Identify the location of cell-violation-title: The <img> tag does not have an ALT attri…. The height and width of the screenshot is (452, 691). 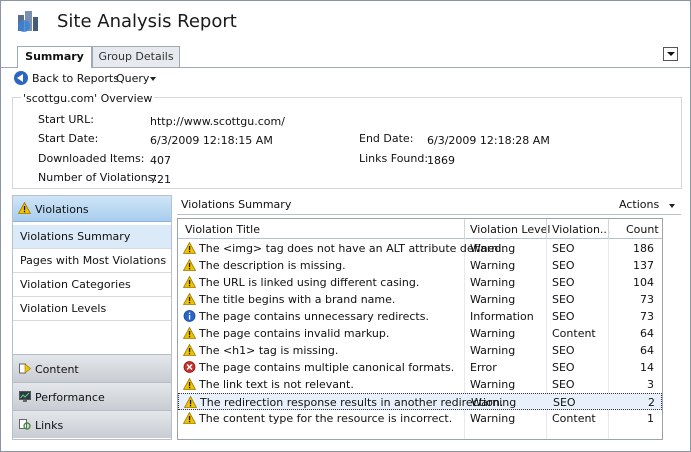
(352, 248).